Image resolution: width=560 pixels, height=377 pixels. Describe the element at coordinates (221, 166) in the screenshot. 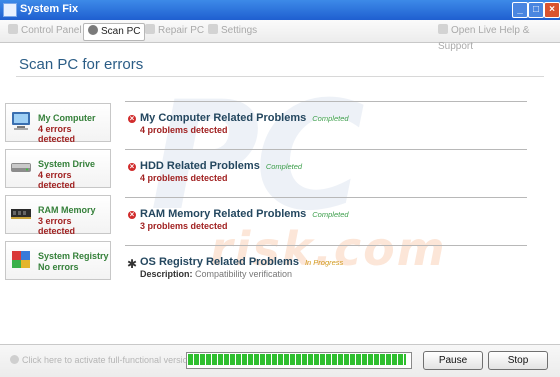

I see `result-name: HDD Related Problems Completed` at that location.